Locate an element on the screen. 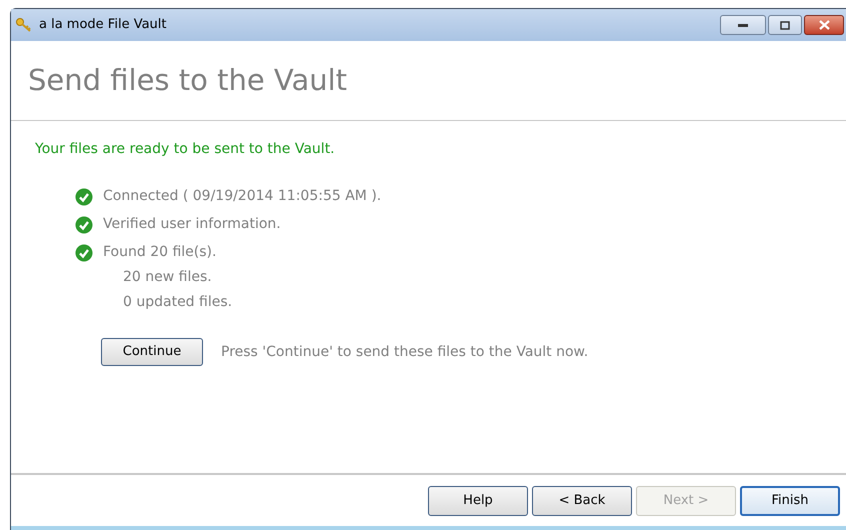  maximize-button is located at coordinates (785, 25).